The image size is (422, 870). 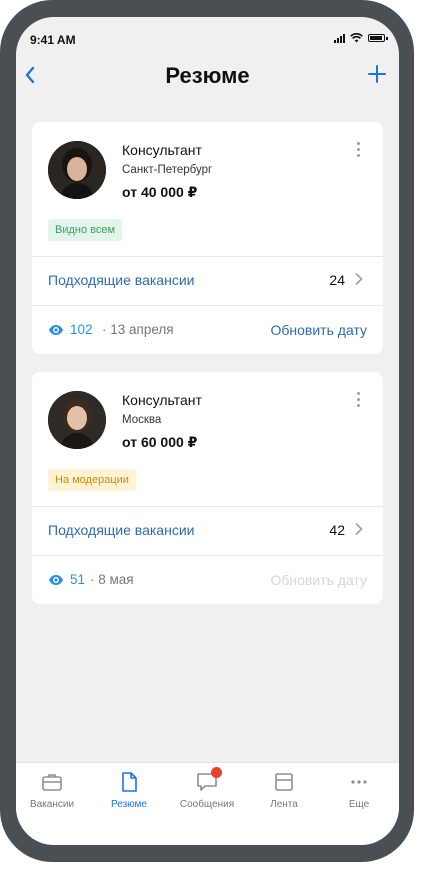 I want to click on plus-icon, so click(x=377, y=74).